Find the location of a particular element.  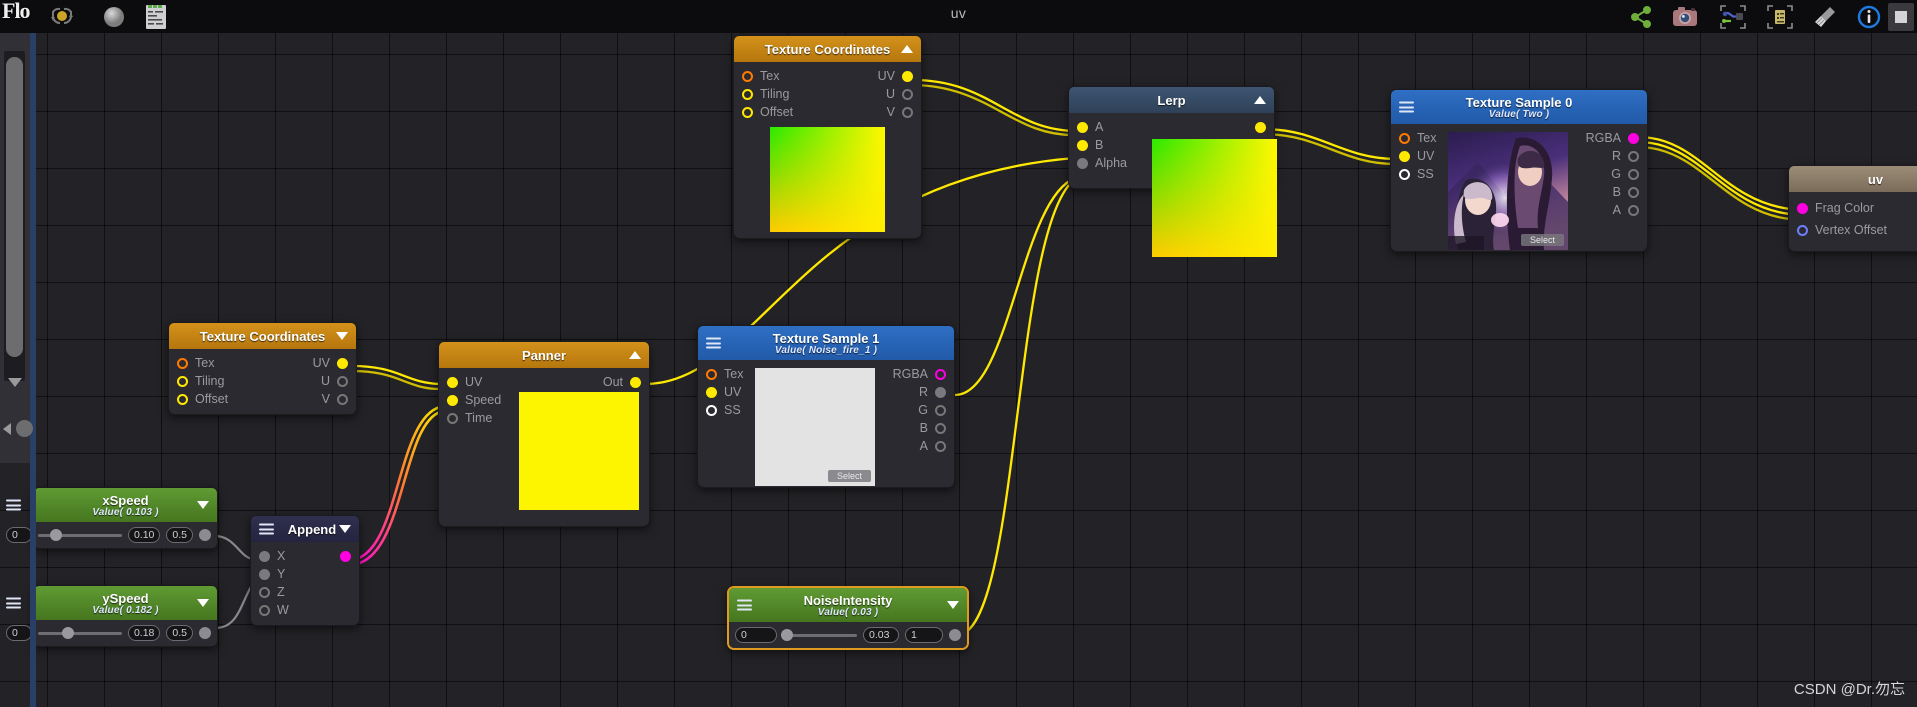

node-port-row: A is located at coordinates (1171, 127).